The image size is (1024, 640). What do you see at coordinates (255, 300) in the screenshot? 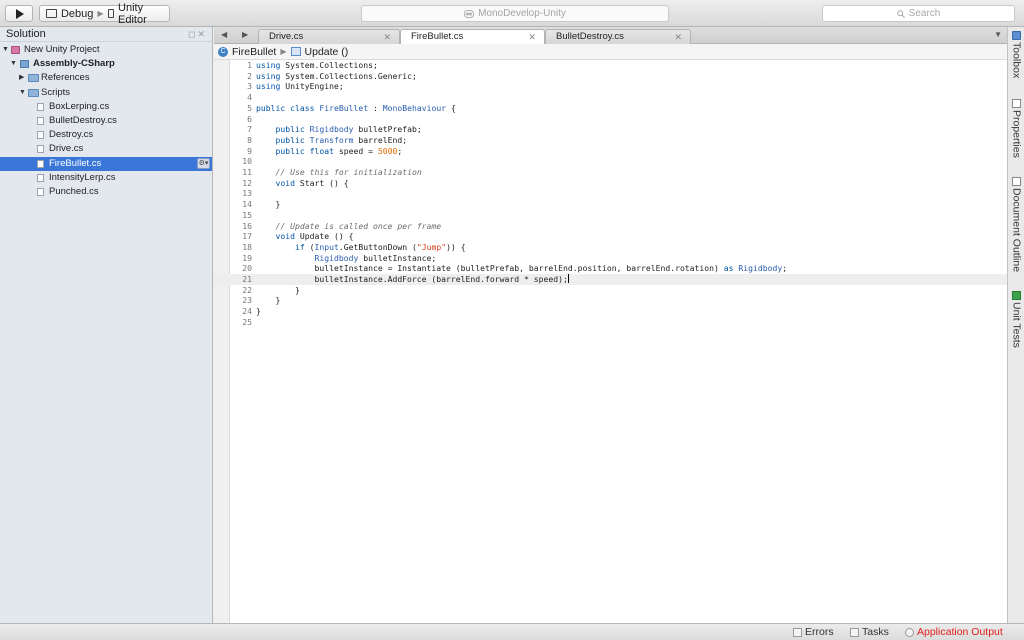
I see `code-line: 23 }` at bounding box center [255, 300].